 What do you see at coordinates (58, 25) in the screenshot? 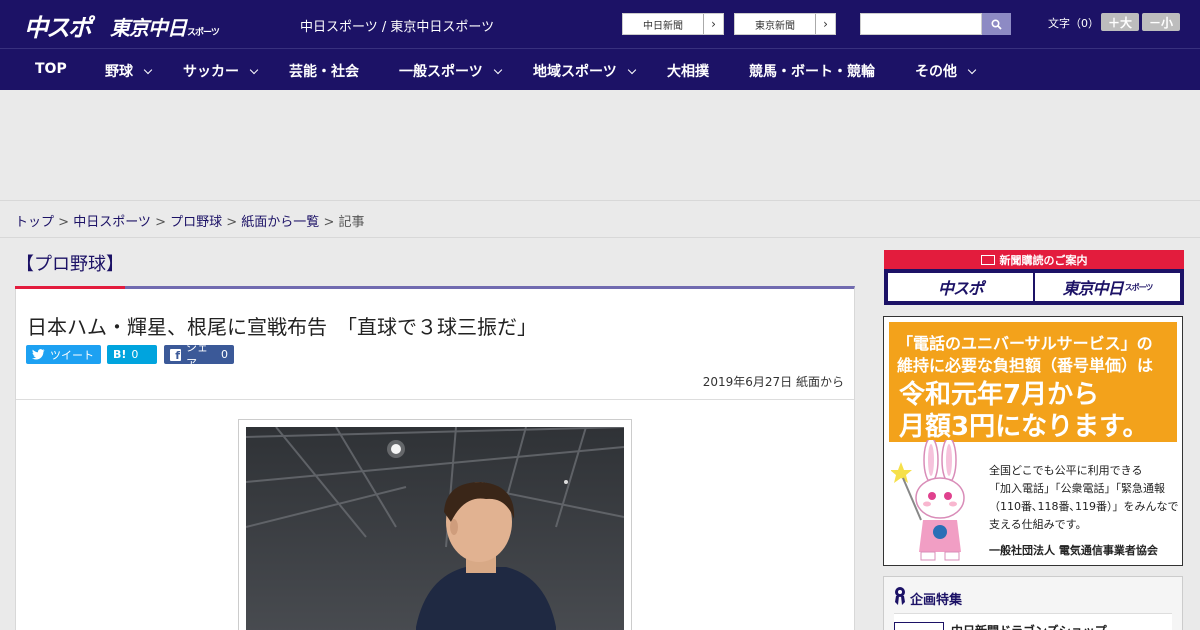
I see `chuspo-logo: 中スポ` at bounding box center [58, 25].